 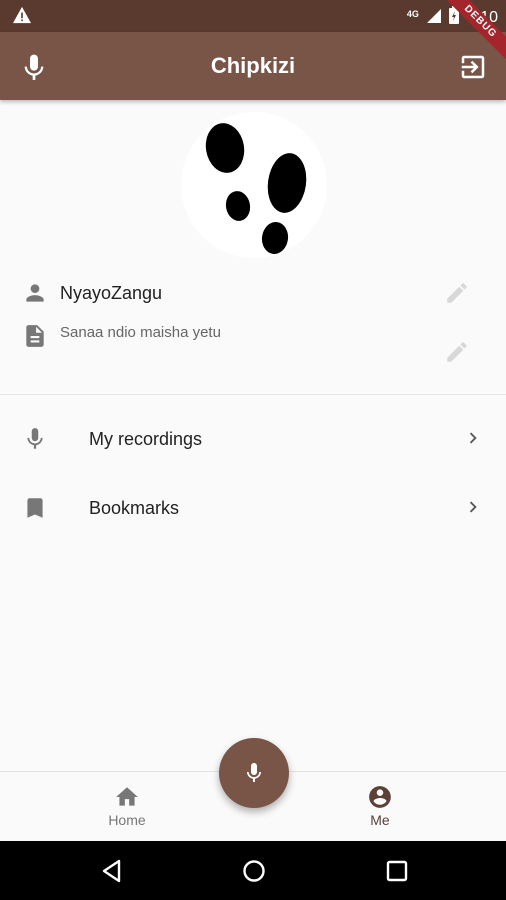 I want to click on app-title: Chipkizi, so click(x=253, y=65).